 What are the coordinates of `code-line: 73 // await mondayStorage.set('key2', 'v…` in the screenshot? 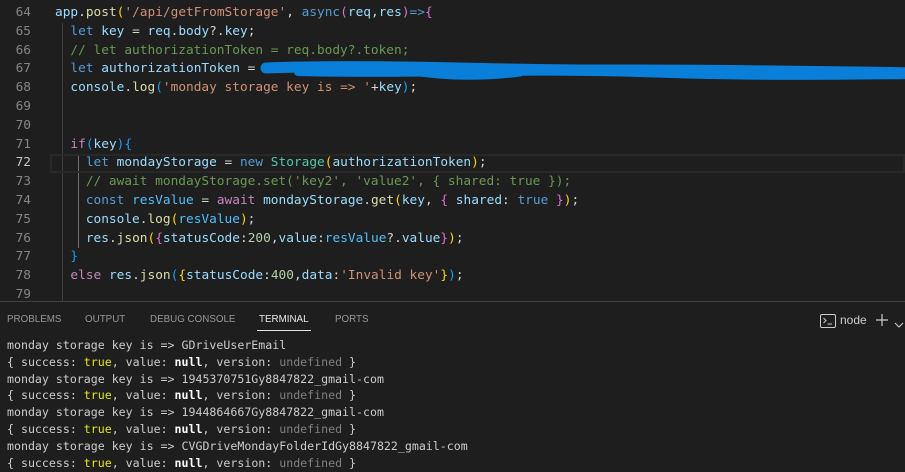 It's located at (452, 182).